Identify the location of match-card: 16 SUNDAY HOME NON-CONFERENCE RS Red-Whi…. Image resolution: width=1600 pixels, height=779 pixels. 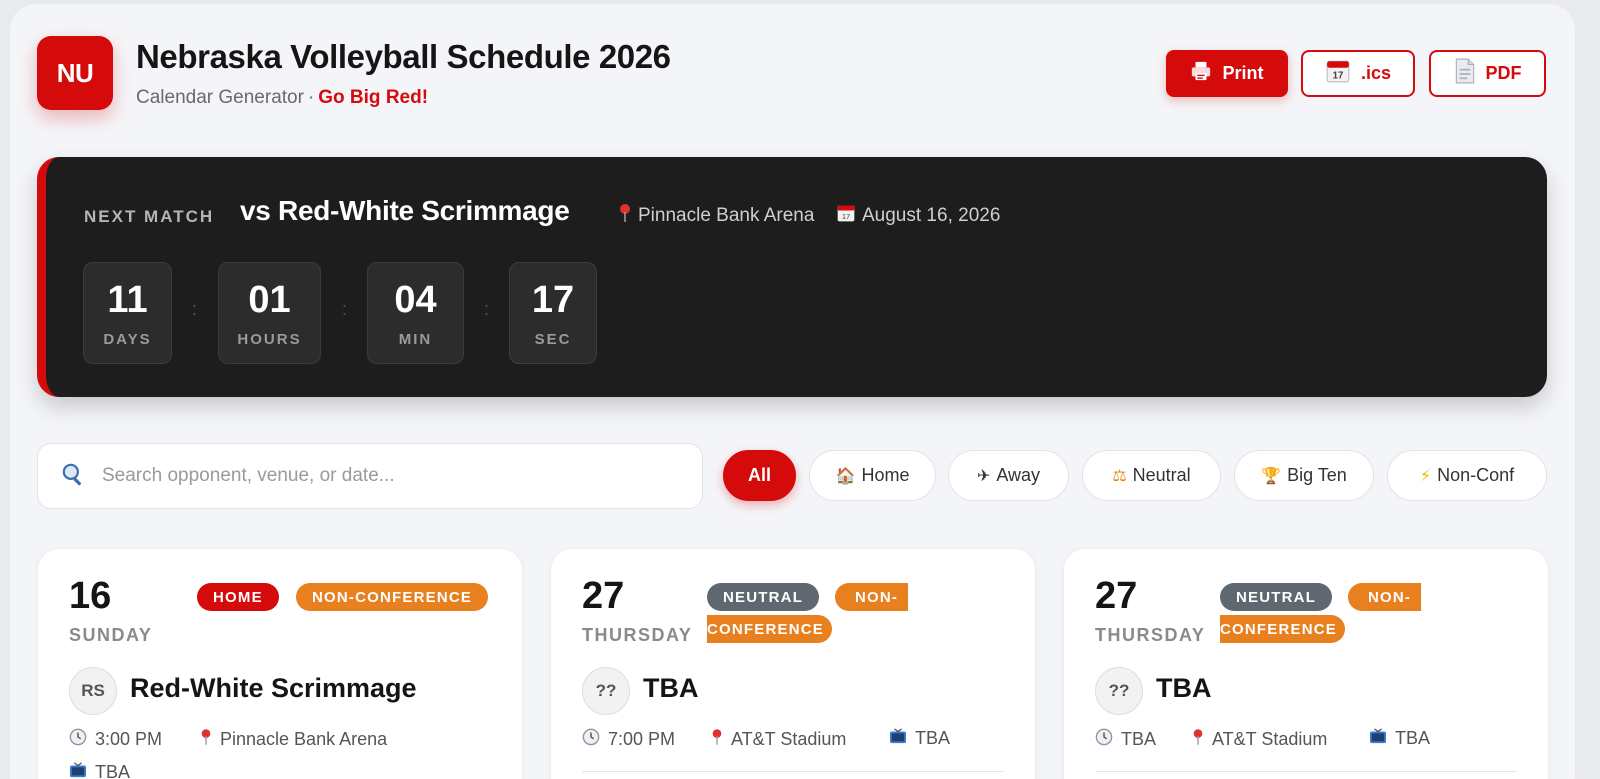
(280, 663).